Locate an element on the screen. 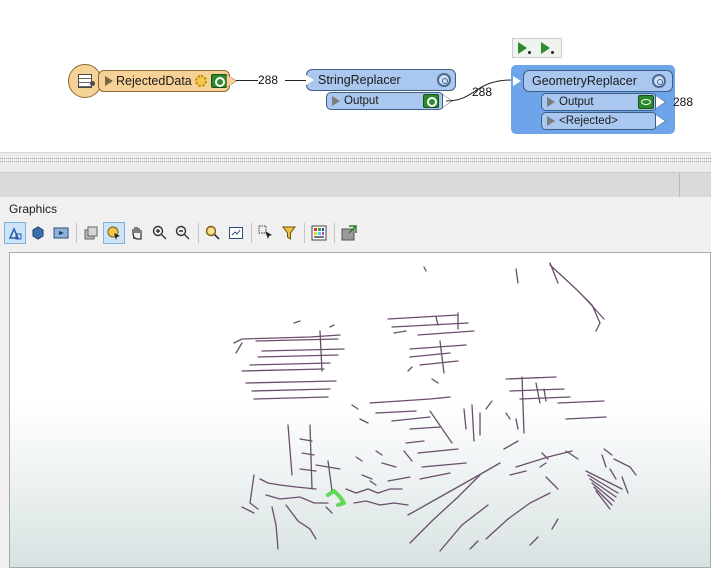 This screenshot has width=711, height=568. reader-expand-icon is located at coordinates (109, 81).